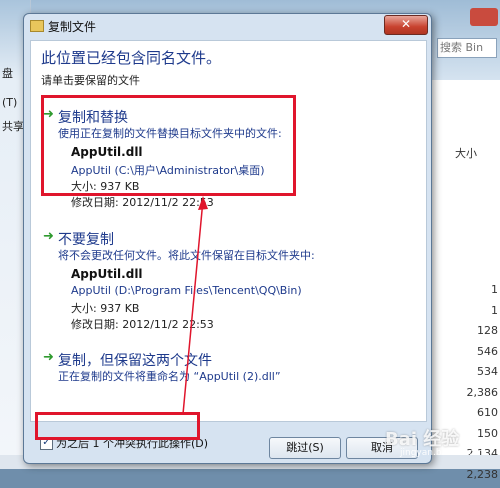  What do you see at coordinates (478, 478) in the screenshot?
I see `size-cell: 2,238` at bounding box center [478, 478].